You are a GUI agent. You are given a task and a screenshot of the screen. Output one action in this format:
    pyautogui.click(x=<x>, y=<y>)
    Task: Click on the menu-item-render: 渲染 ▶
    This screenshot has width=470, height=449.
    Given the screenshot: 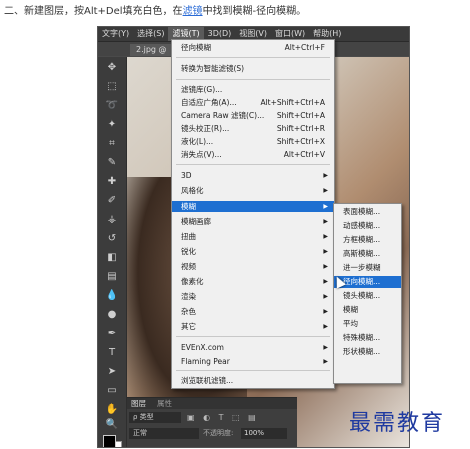 What is the action you would take?
    pyautogui.click(x=253, y=296)
    